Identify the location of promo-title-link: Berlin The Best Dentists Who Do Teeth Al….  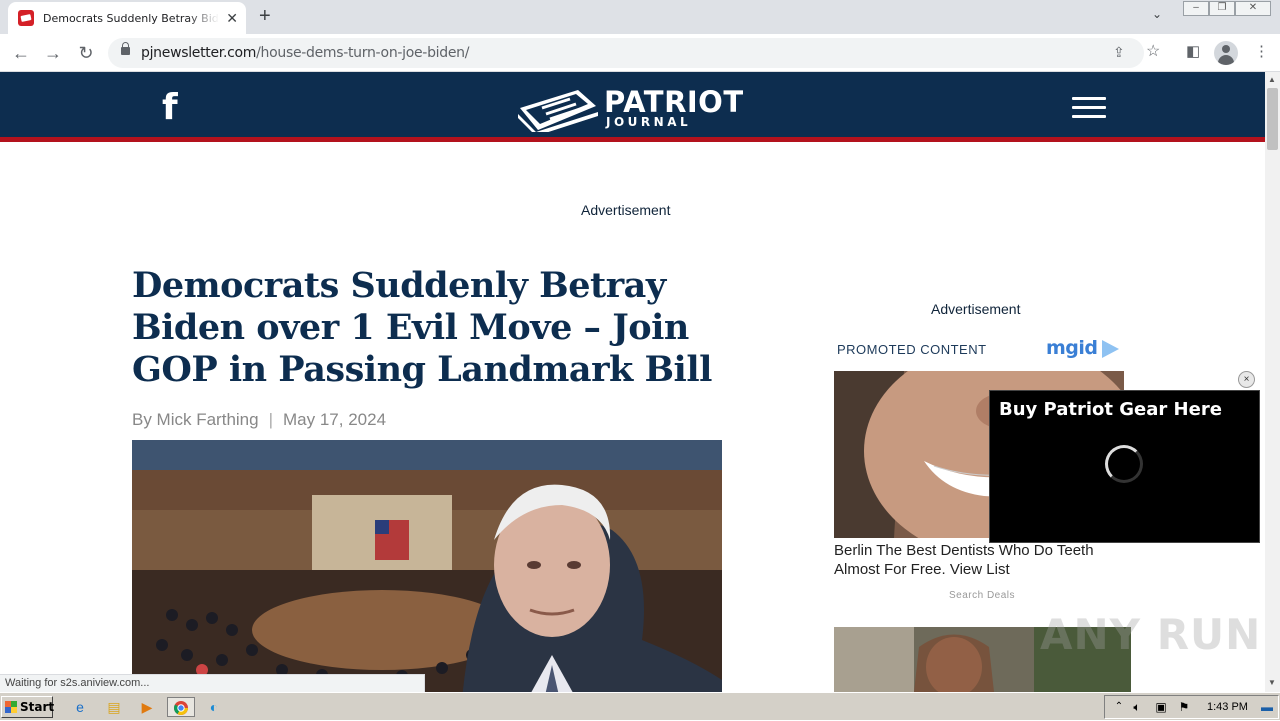
(982, 560).